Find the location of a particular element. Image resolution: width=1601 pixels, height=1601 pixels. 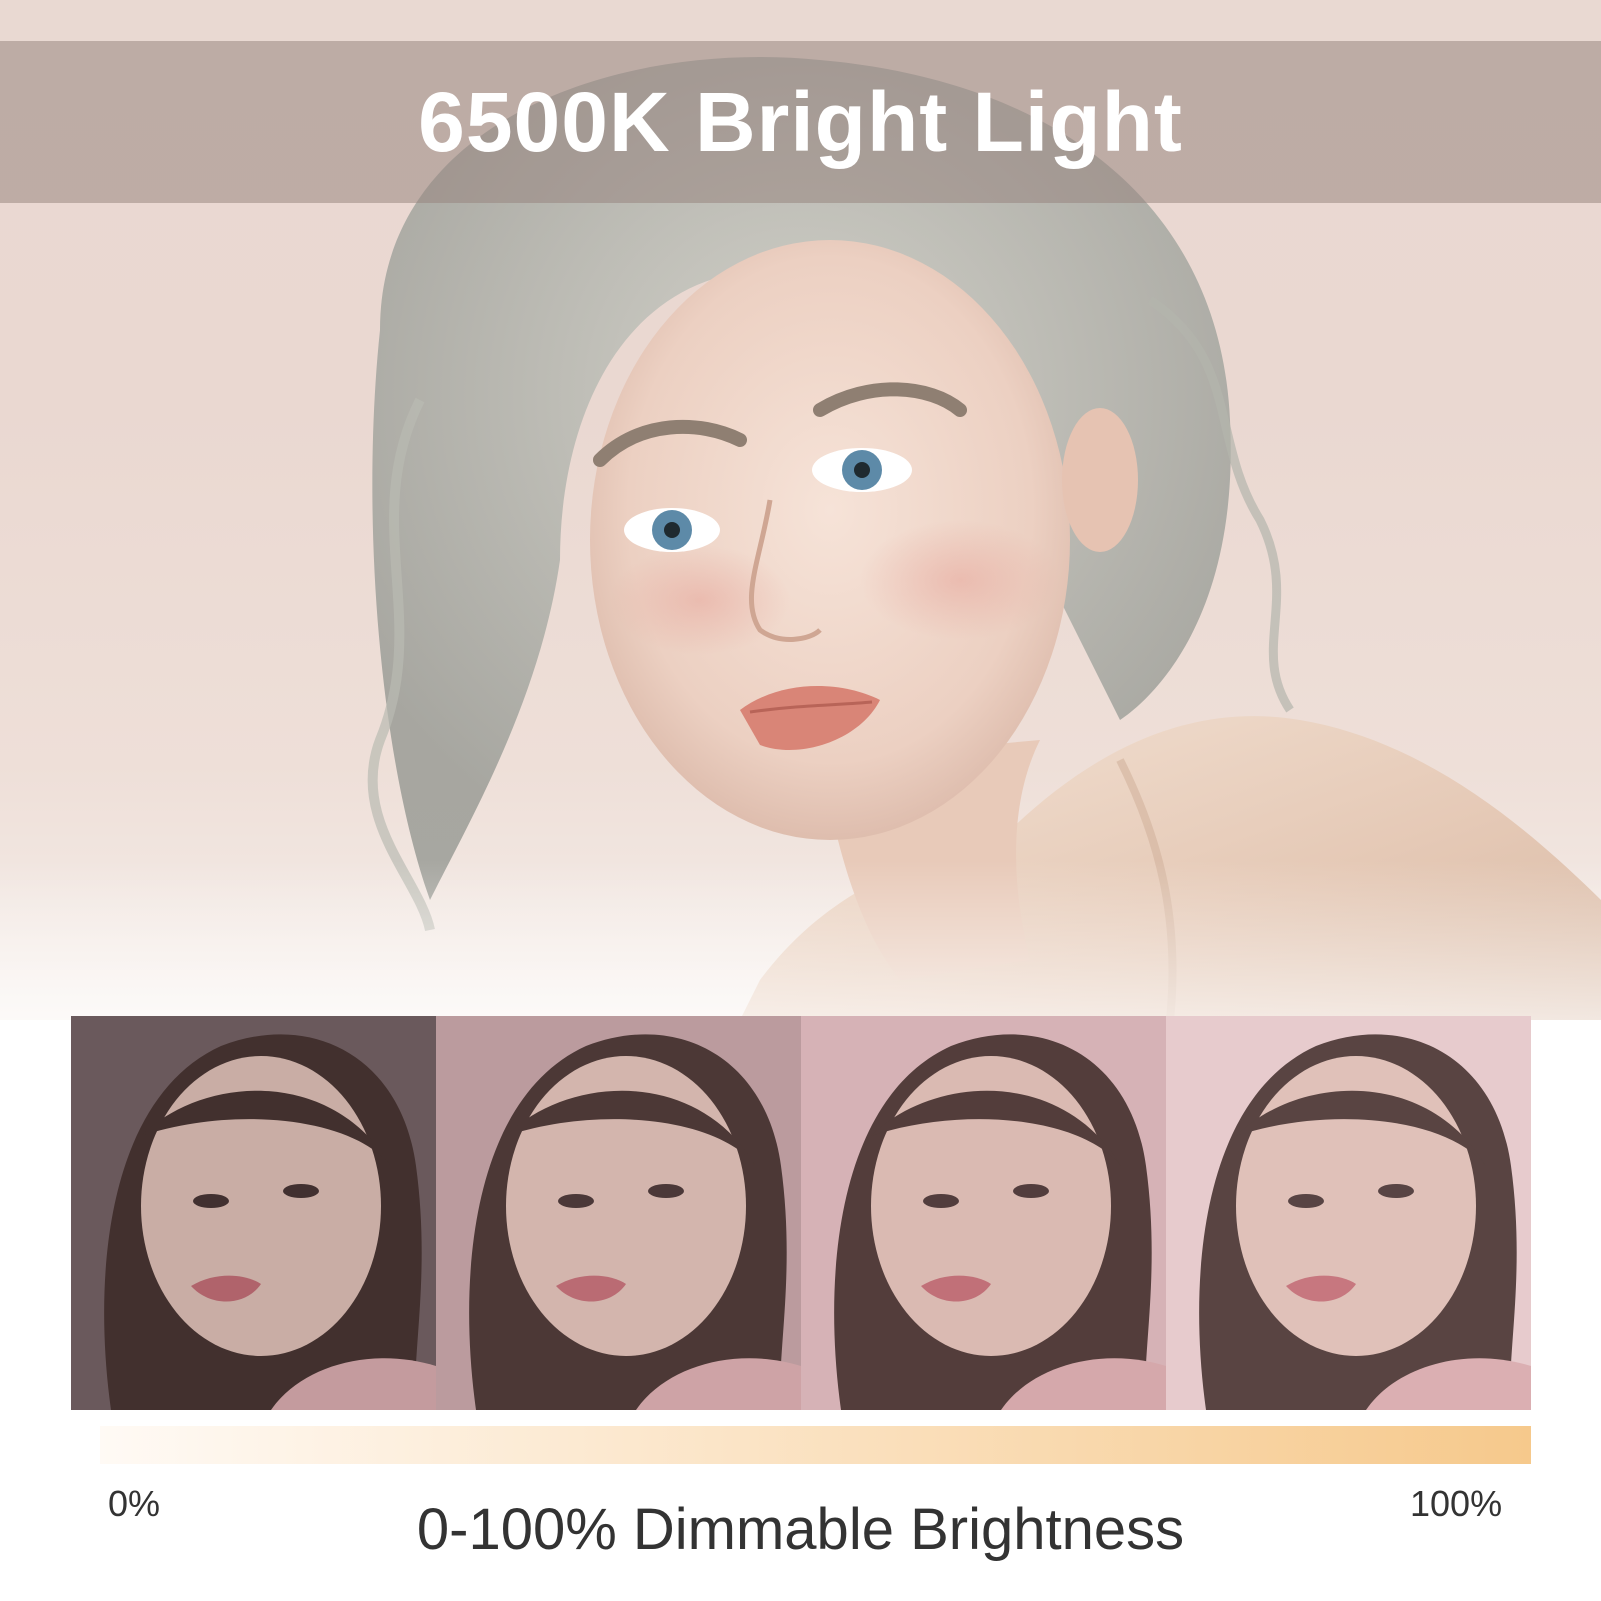

brightness-gradient-bar is located at coordinates (815, 1445).